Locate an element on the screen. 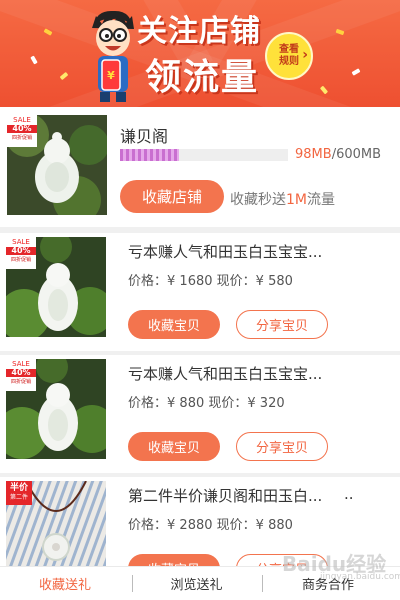  follow-reward-note: 收藏秒送1M流量 is located at coordinates (282, 199).